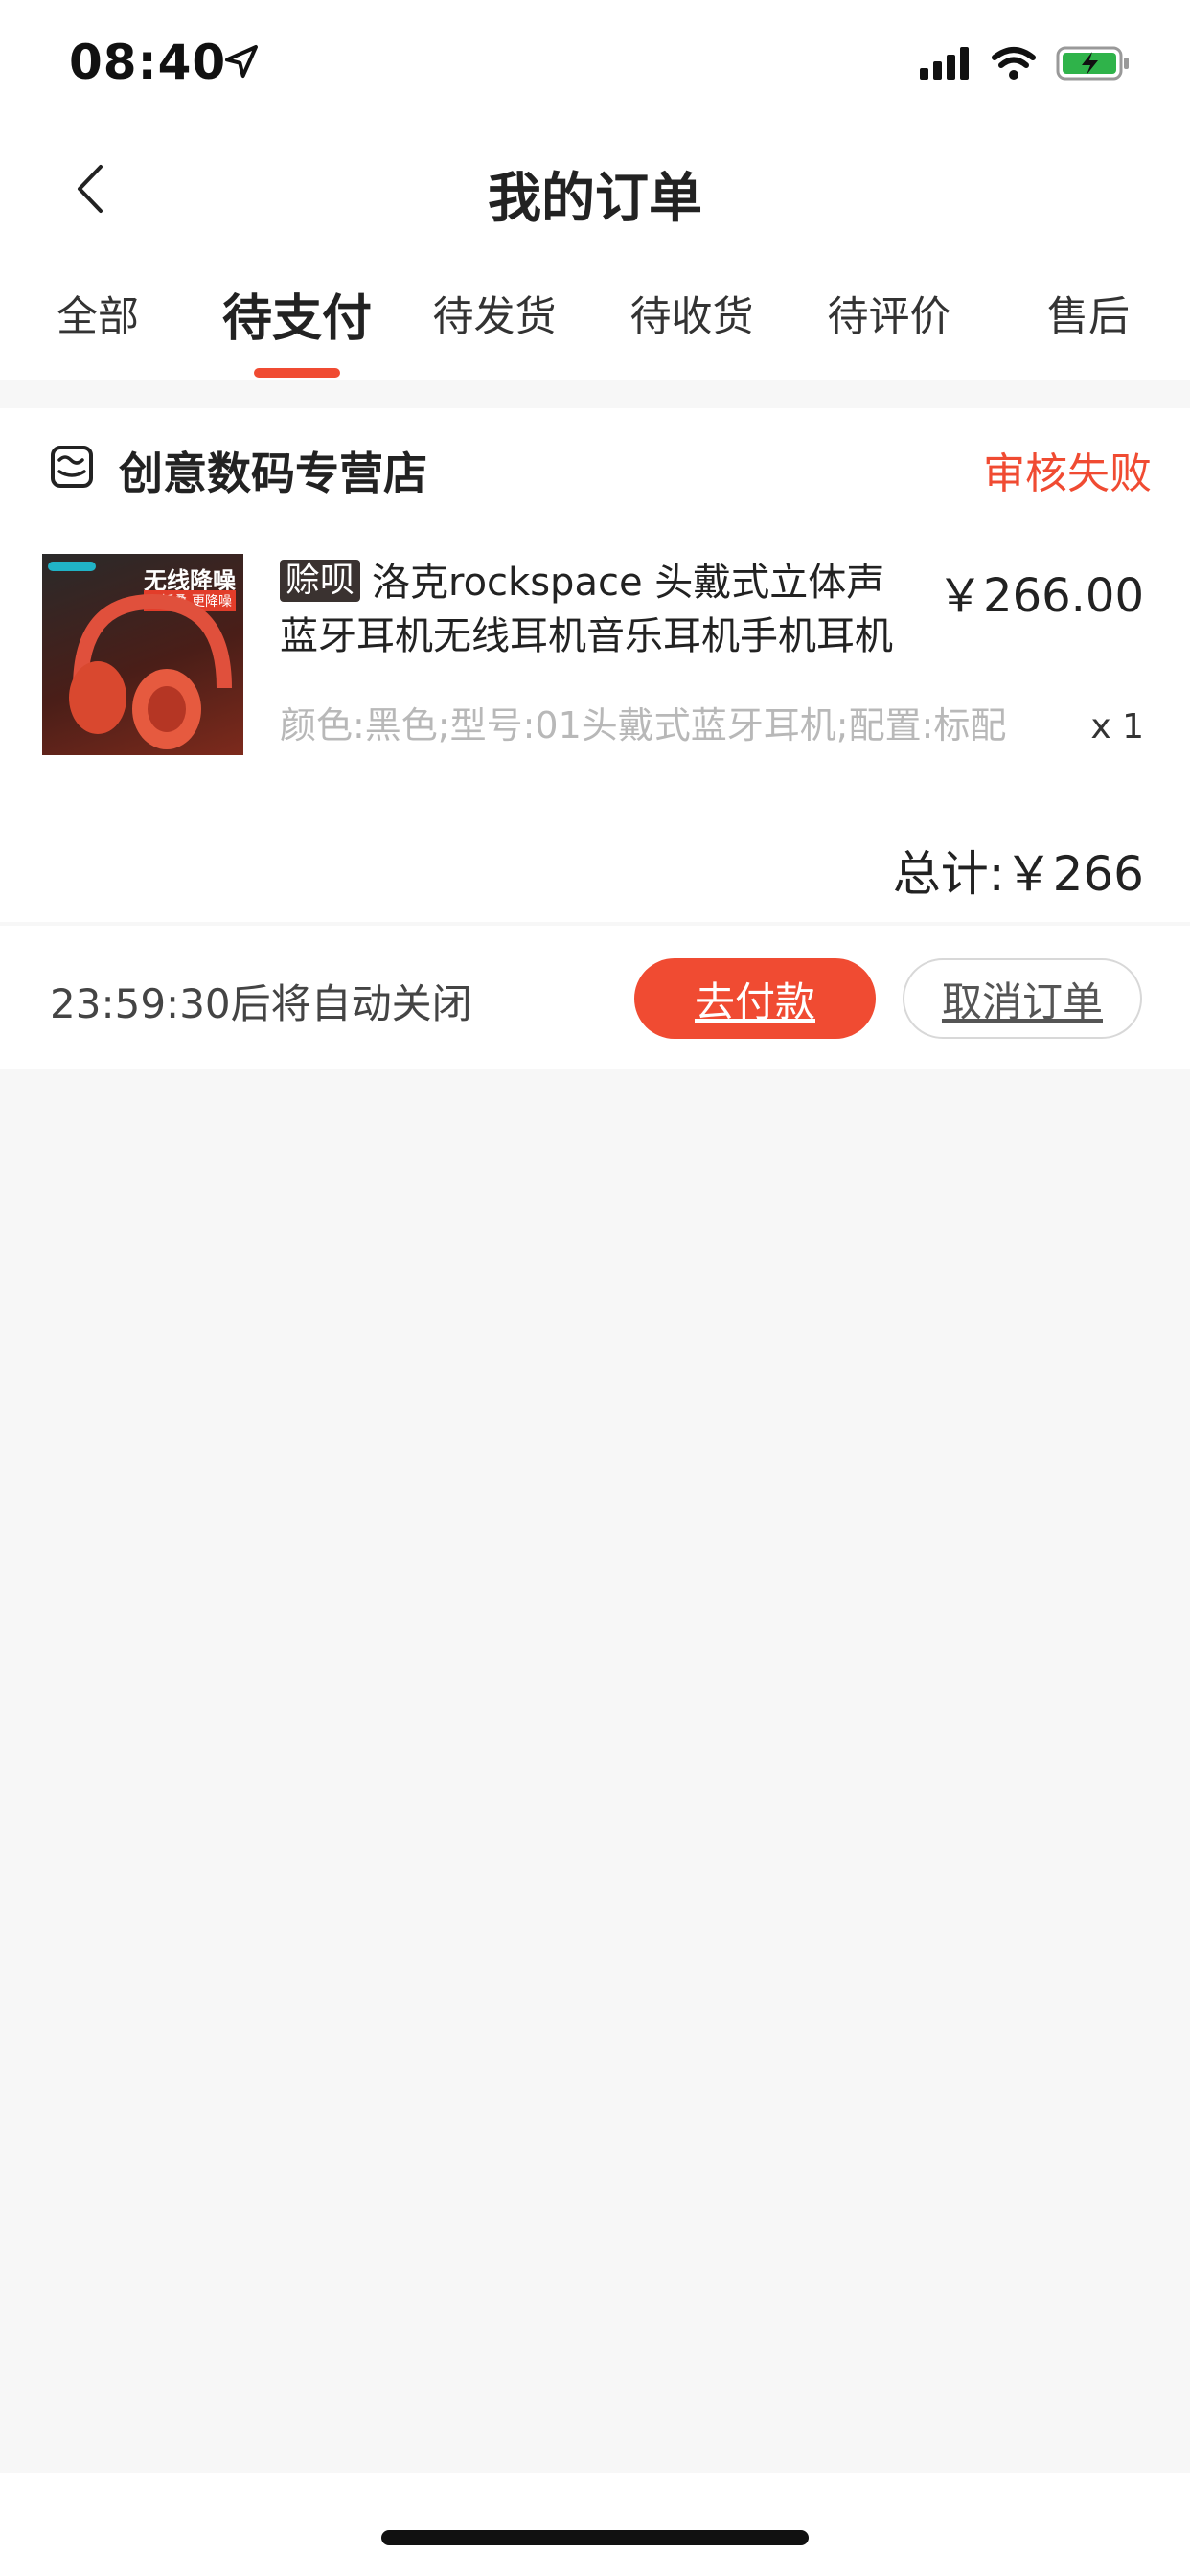 The image size is (1190, 2576). I want to click on bottom-safe-area, so click(595, 2524).